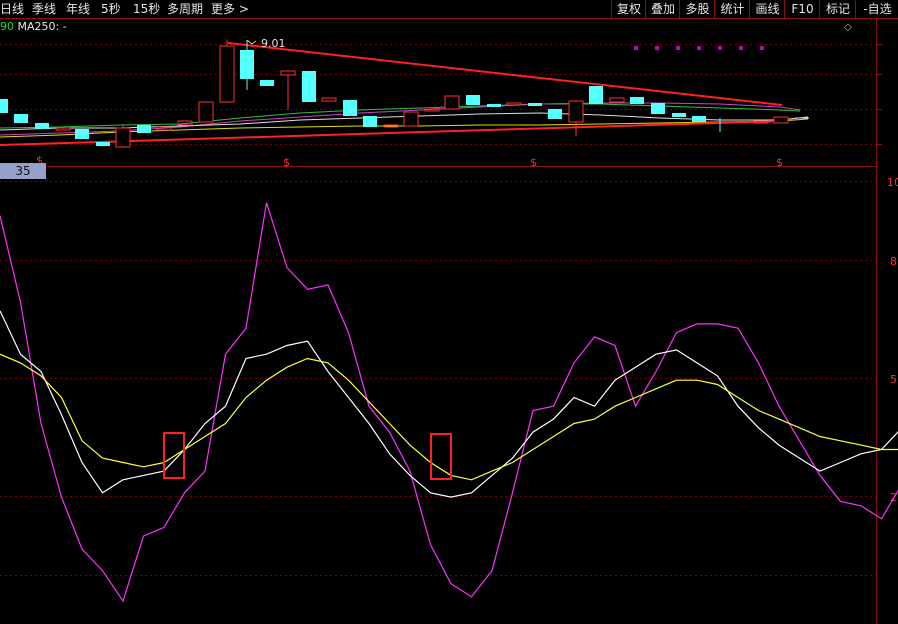 The width and height of the screenshot is (898, 624). Describe the element at coordinates (893, 261) in the screenshot. I see `axis-label-8: 8` at that location.